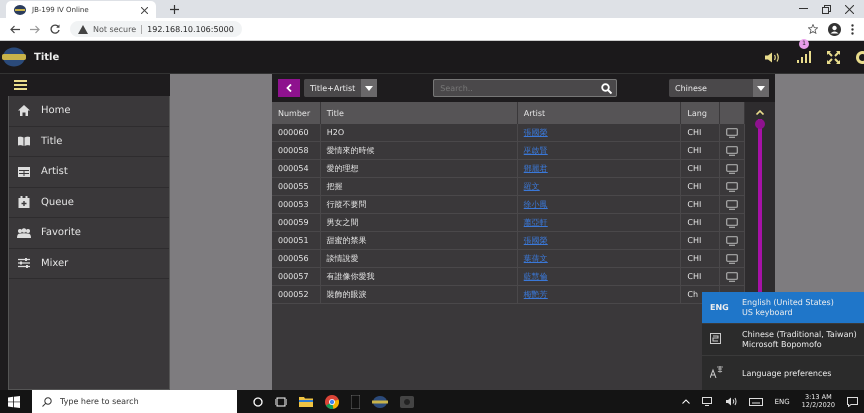  I want to click on forward-icon, so click(35, 29).